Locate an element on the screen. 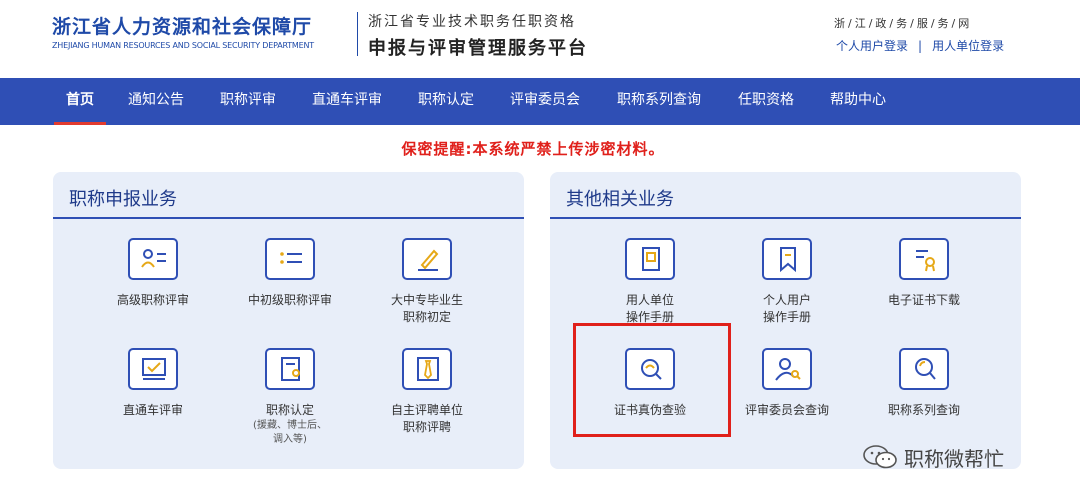 The width and height of the screenshot is (1080, 503). gov-service-net-link: 浙/江/政/务/服/务/网 is located at coordinates (903, 23).